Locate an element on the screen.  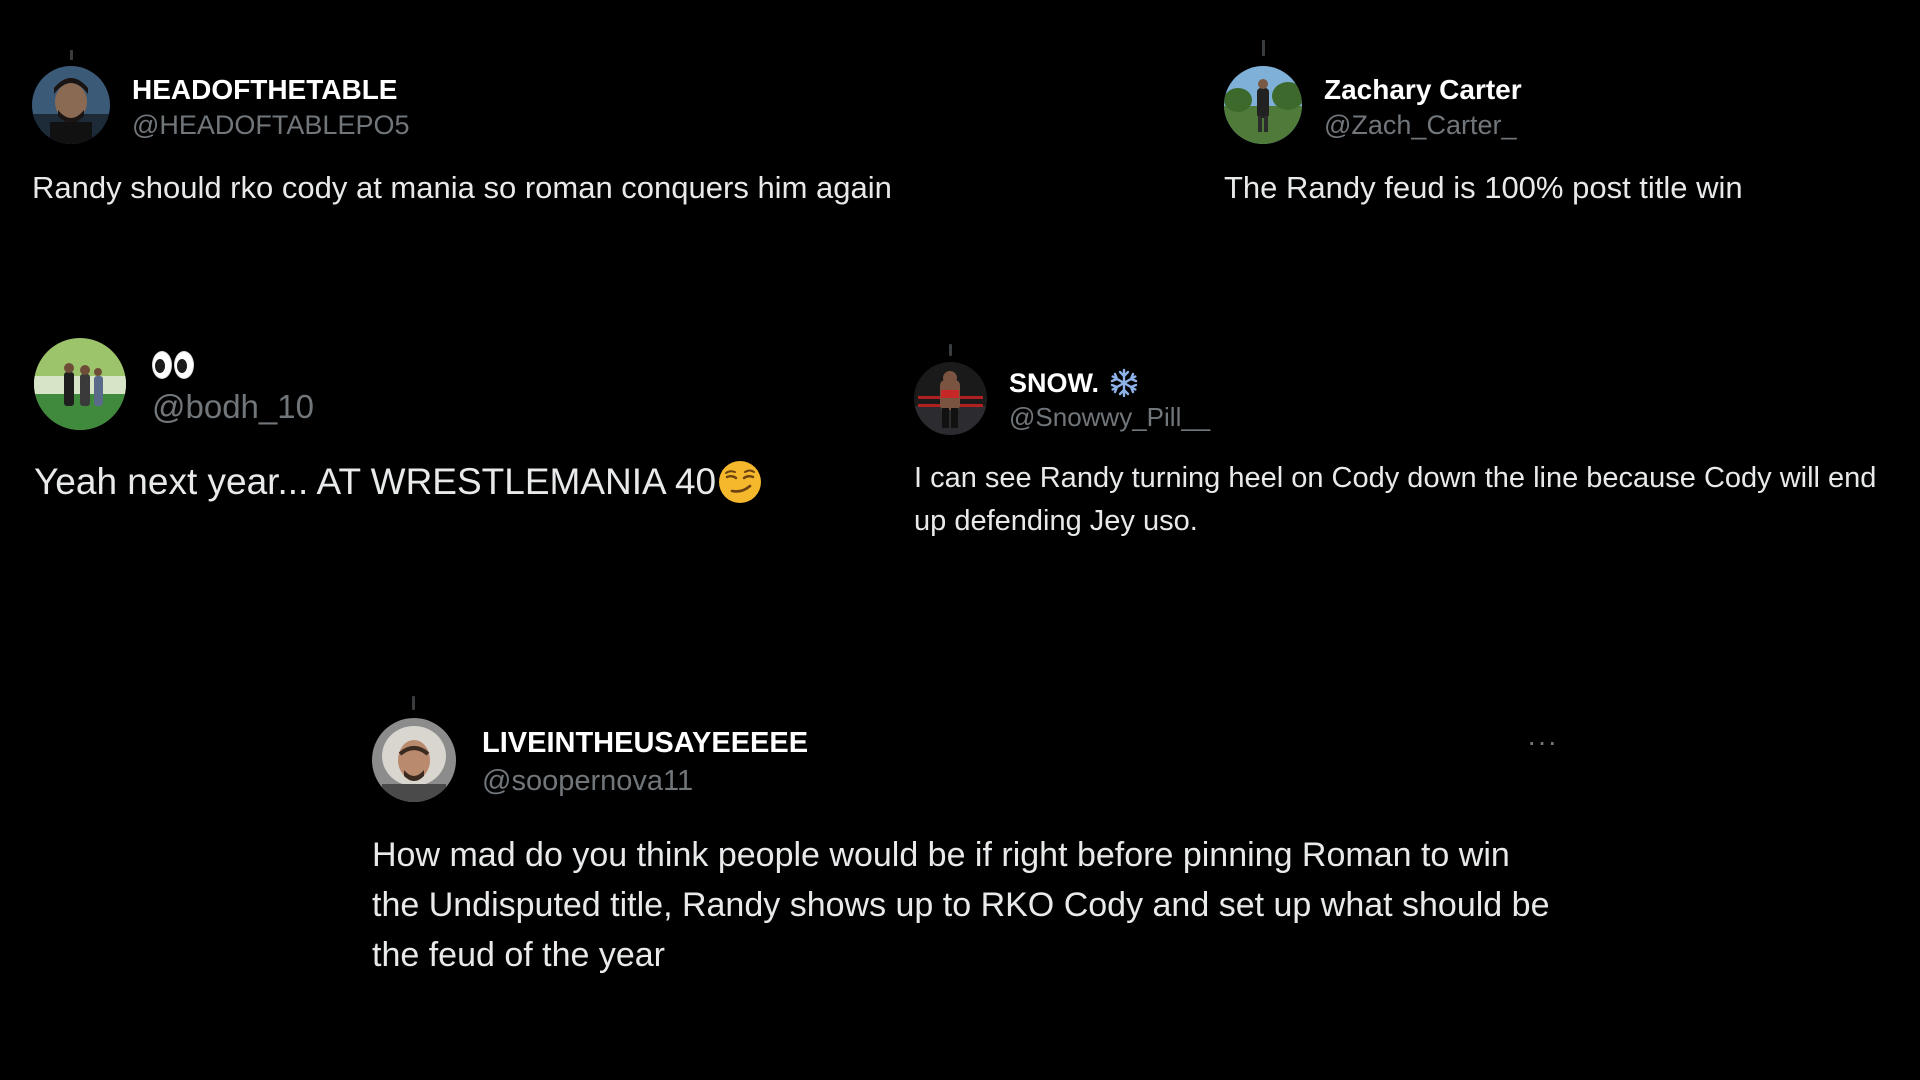
snowflake-emoji-icon is located at coordinates (1124, 383).